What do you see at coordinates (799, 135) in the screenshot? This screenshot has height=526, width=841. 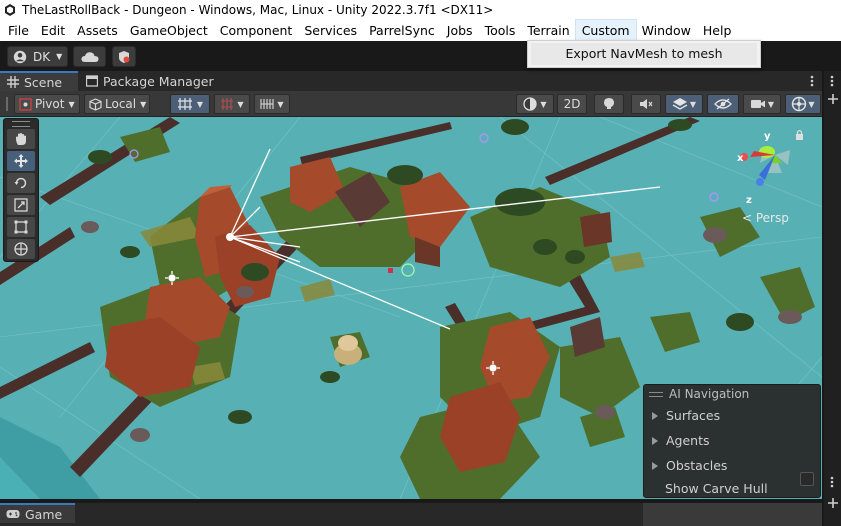 I see `lock-icon` at bounding box center [799, 135].